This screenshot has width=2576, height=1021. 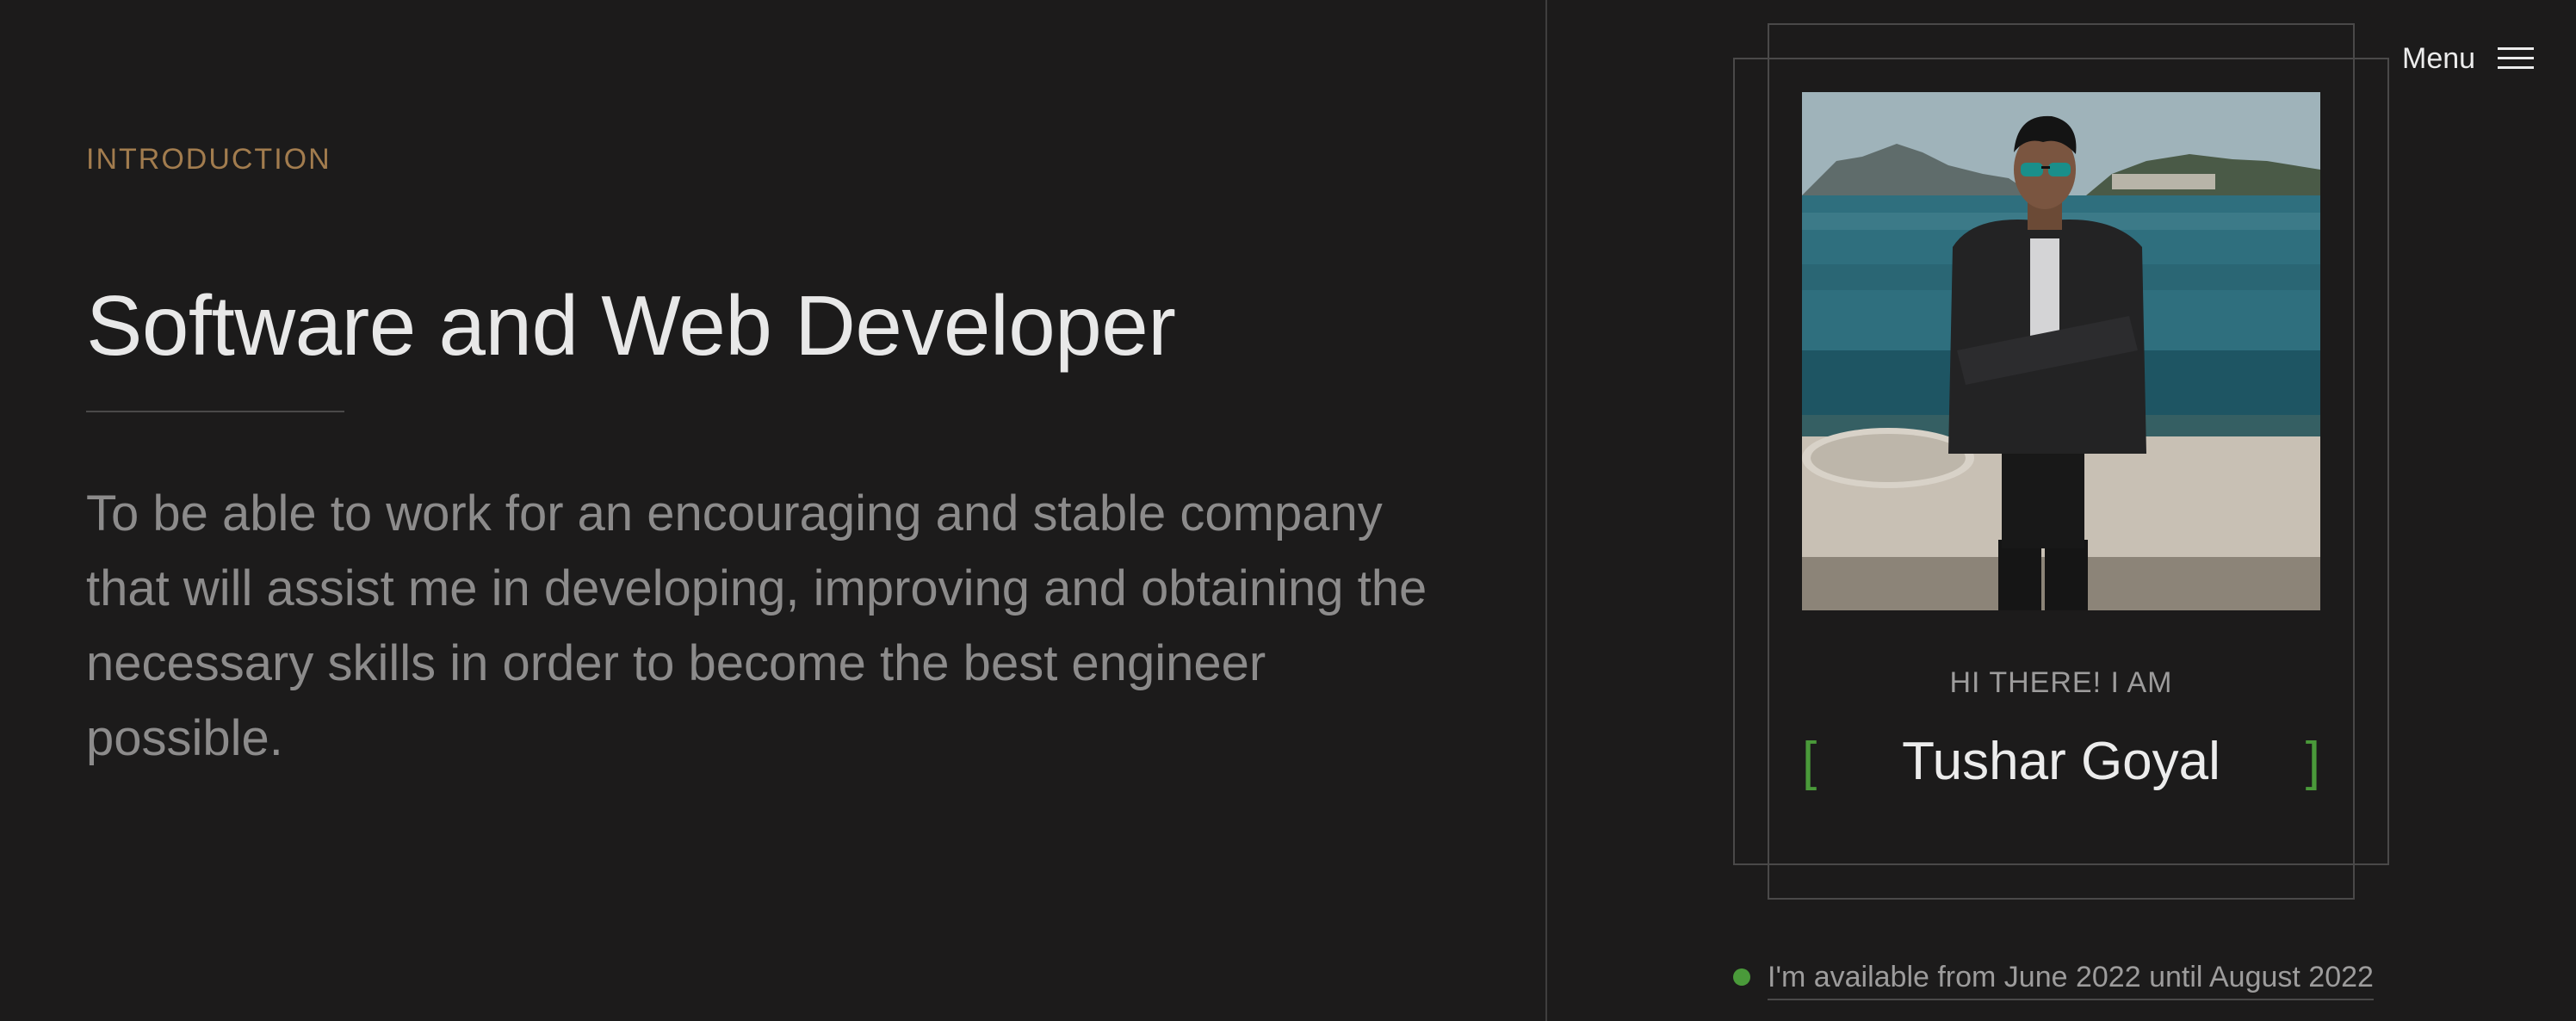 What do you see at coordinates (2312, 761) in the screenshot?
I see `bracket-right: ]` at bounding box center [2312, 761].